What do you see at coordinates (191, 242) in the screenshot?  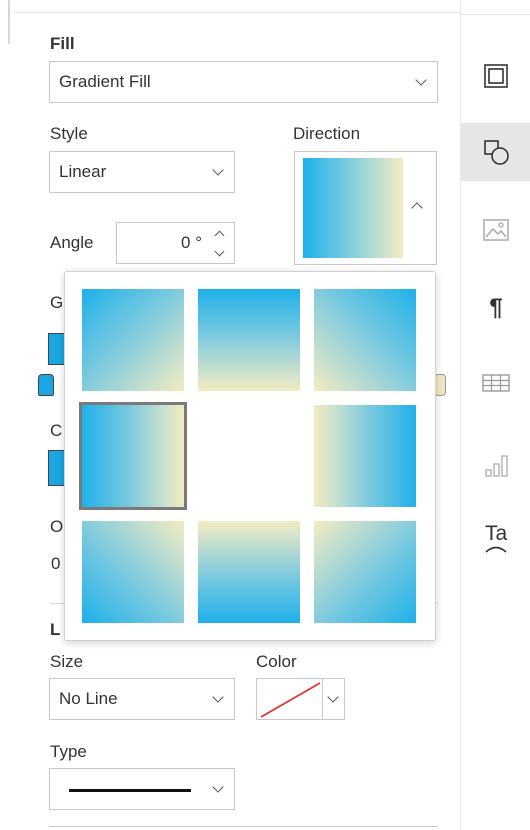 I see `angle-value: 0 °` at bounding box center [191, 242].